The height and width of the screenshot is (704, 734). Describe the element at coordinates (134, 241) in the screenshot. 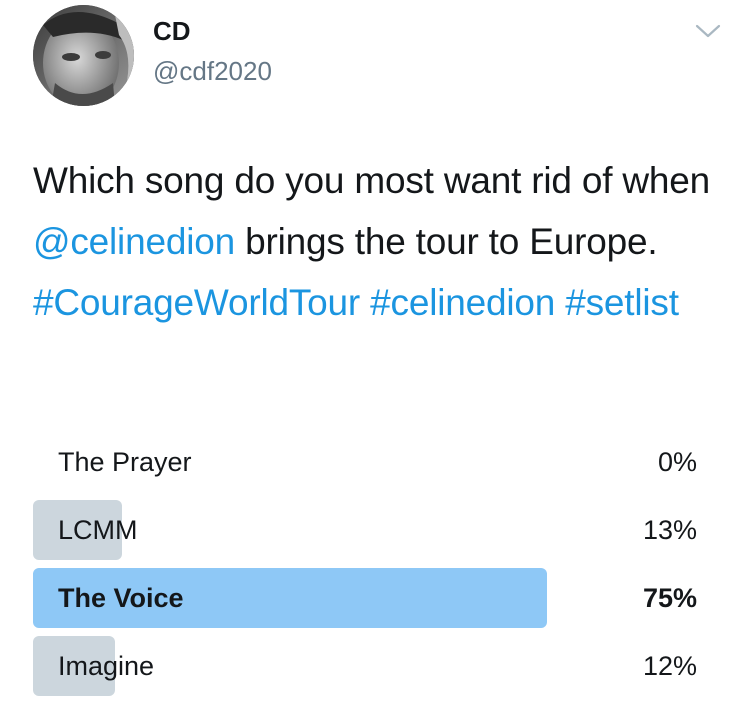

I see `mention-link: @celinedion` at that location.